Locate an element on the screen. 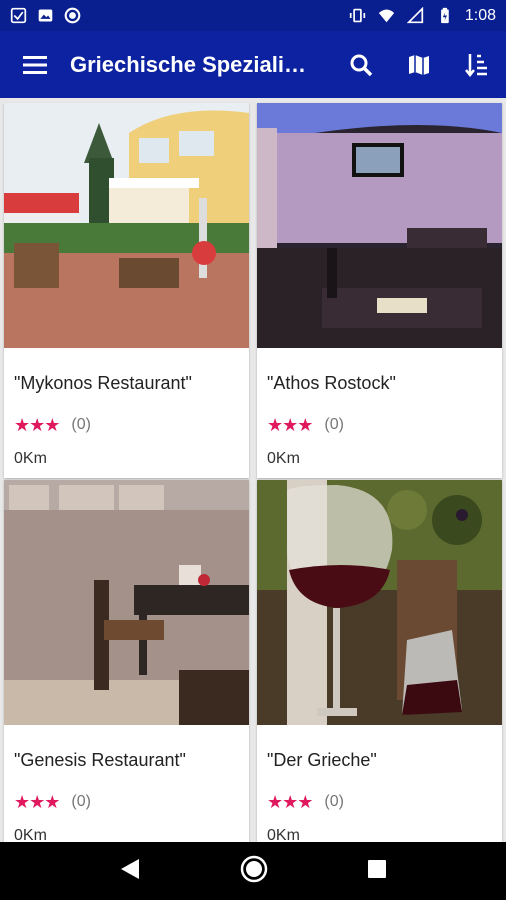 The height and width of the screenshot is (900, 506). restaurant-name: "Genesis Restaurant" is located at coordinates (100, 760).